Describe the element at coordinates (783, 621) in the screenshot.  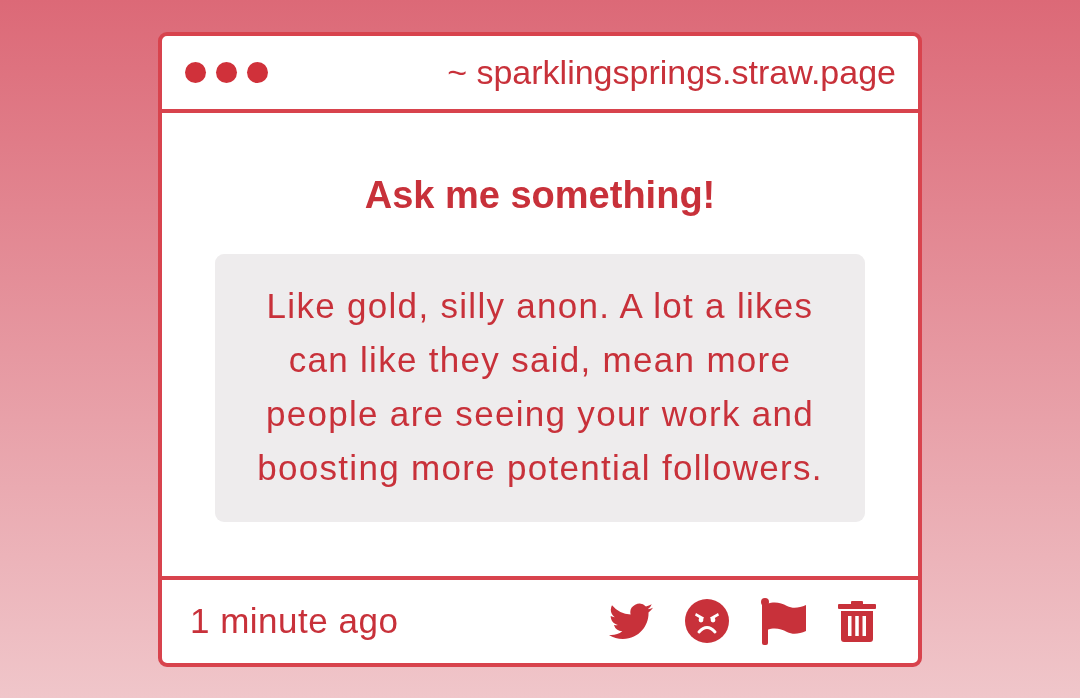
I see `flag-icon` at that location.